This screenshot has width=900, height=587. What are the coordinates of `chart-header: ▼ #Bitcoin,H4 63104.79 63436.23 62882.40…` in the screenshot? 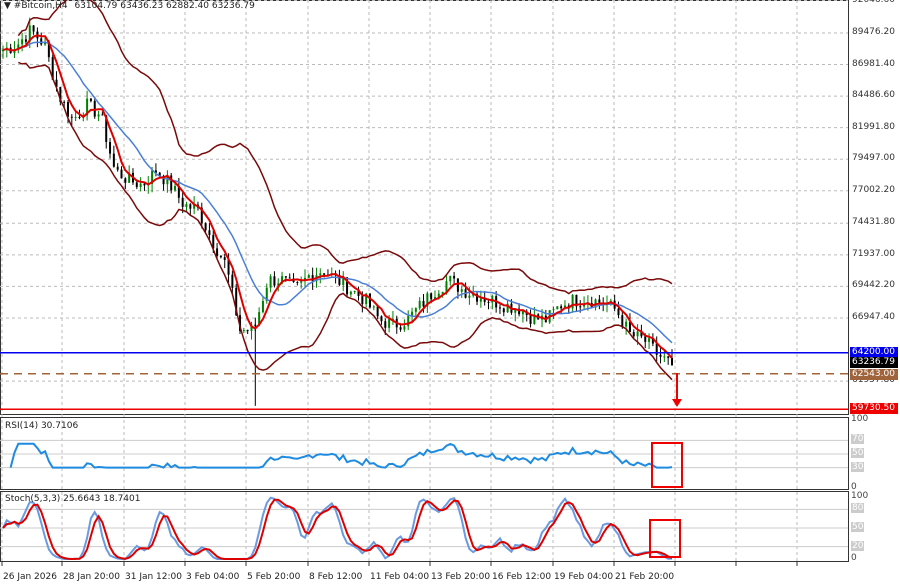 It's located at (129, 6).